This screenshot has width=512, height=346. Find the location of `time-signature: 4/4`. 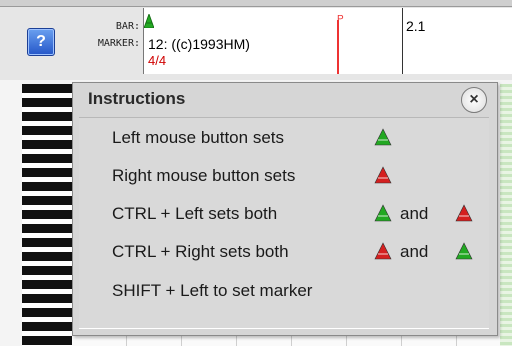

time-signature: 4/4 is located at coordinates (157, 60).